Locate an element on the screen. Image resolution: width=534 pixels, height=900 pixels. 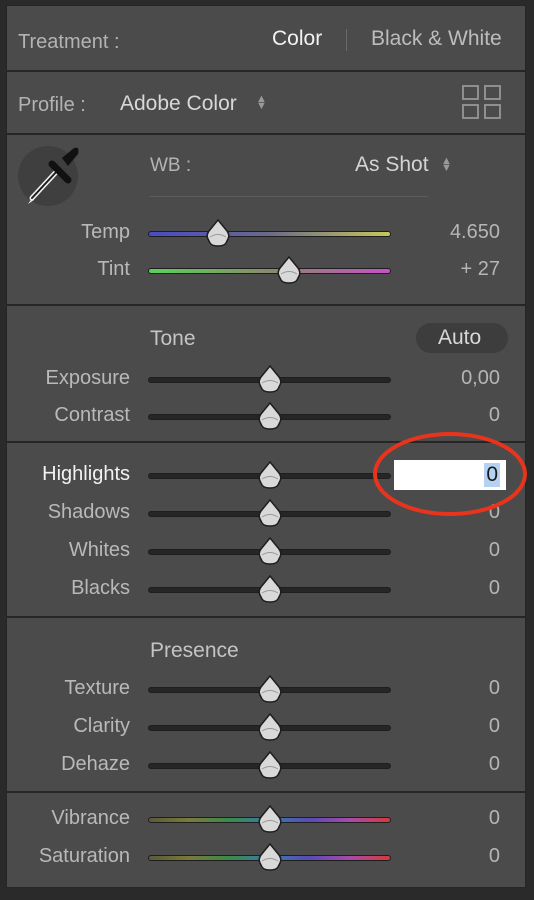
exposure-value: 0,00 is located at coordinates (480, 378).